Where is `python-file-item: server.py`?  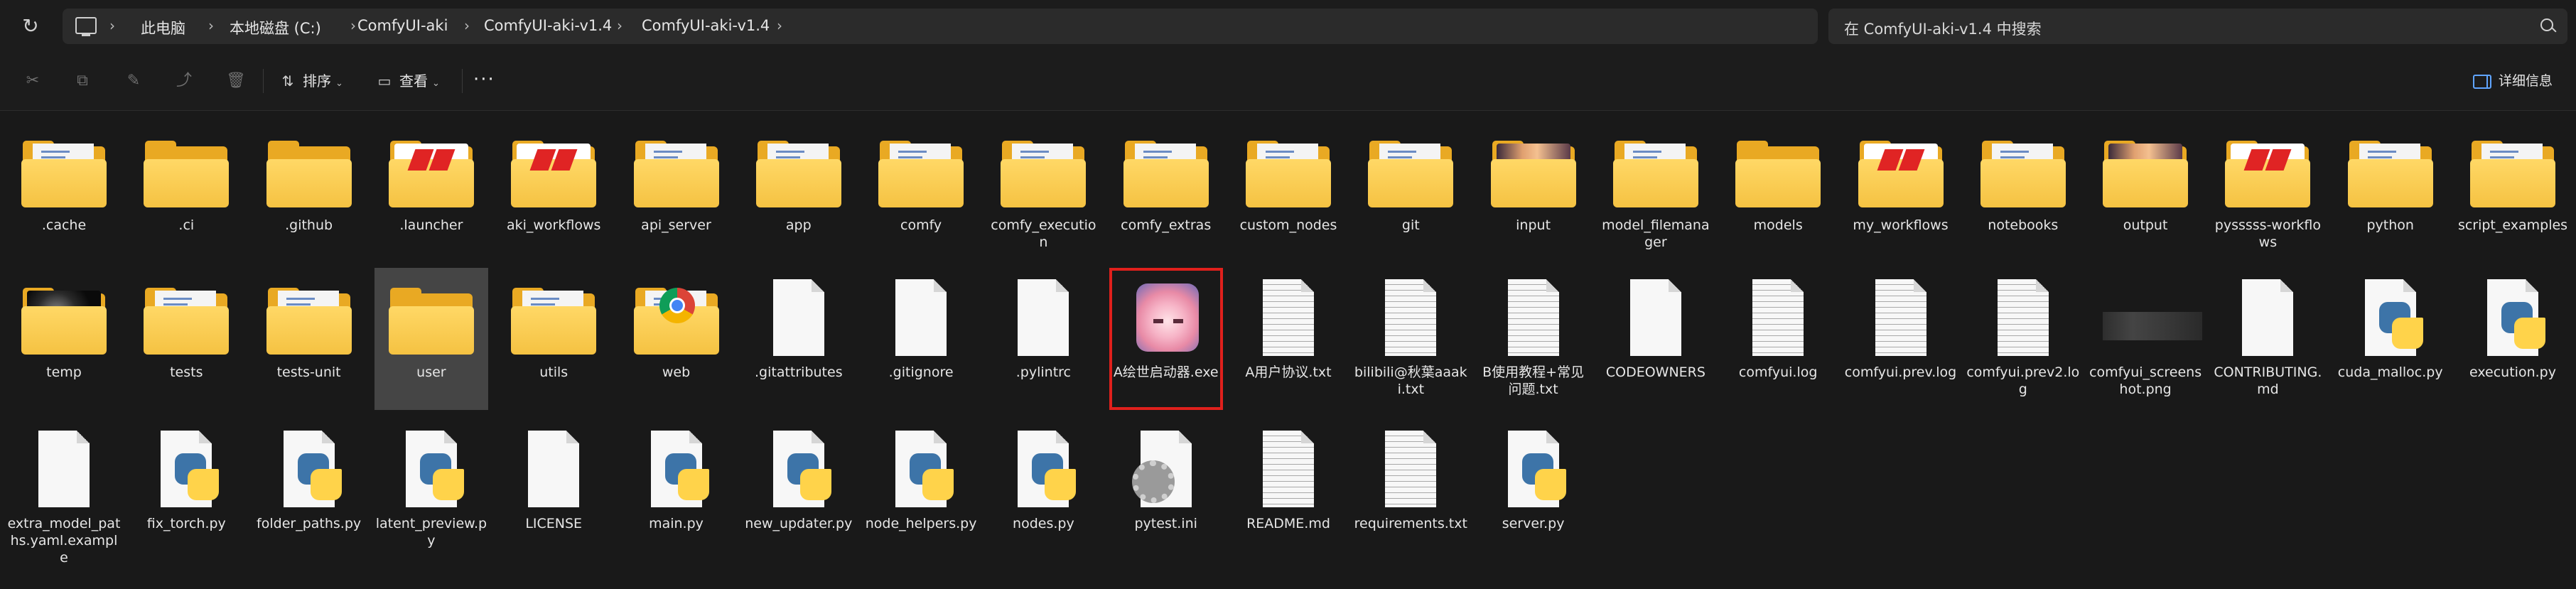 python-file-item: server.py is located at coordinates (1533, 490).